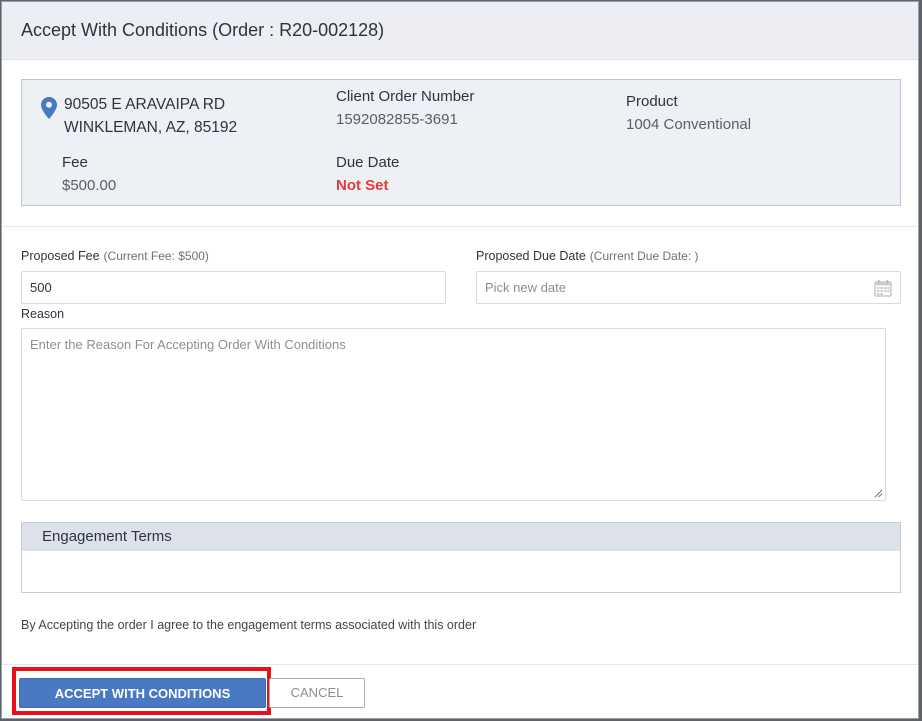 The height and width of the screenshot is (721, 922). I want to click on product-value: 1004 Conventional, so click(689, 124).